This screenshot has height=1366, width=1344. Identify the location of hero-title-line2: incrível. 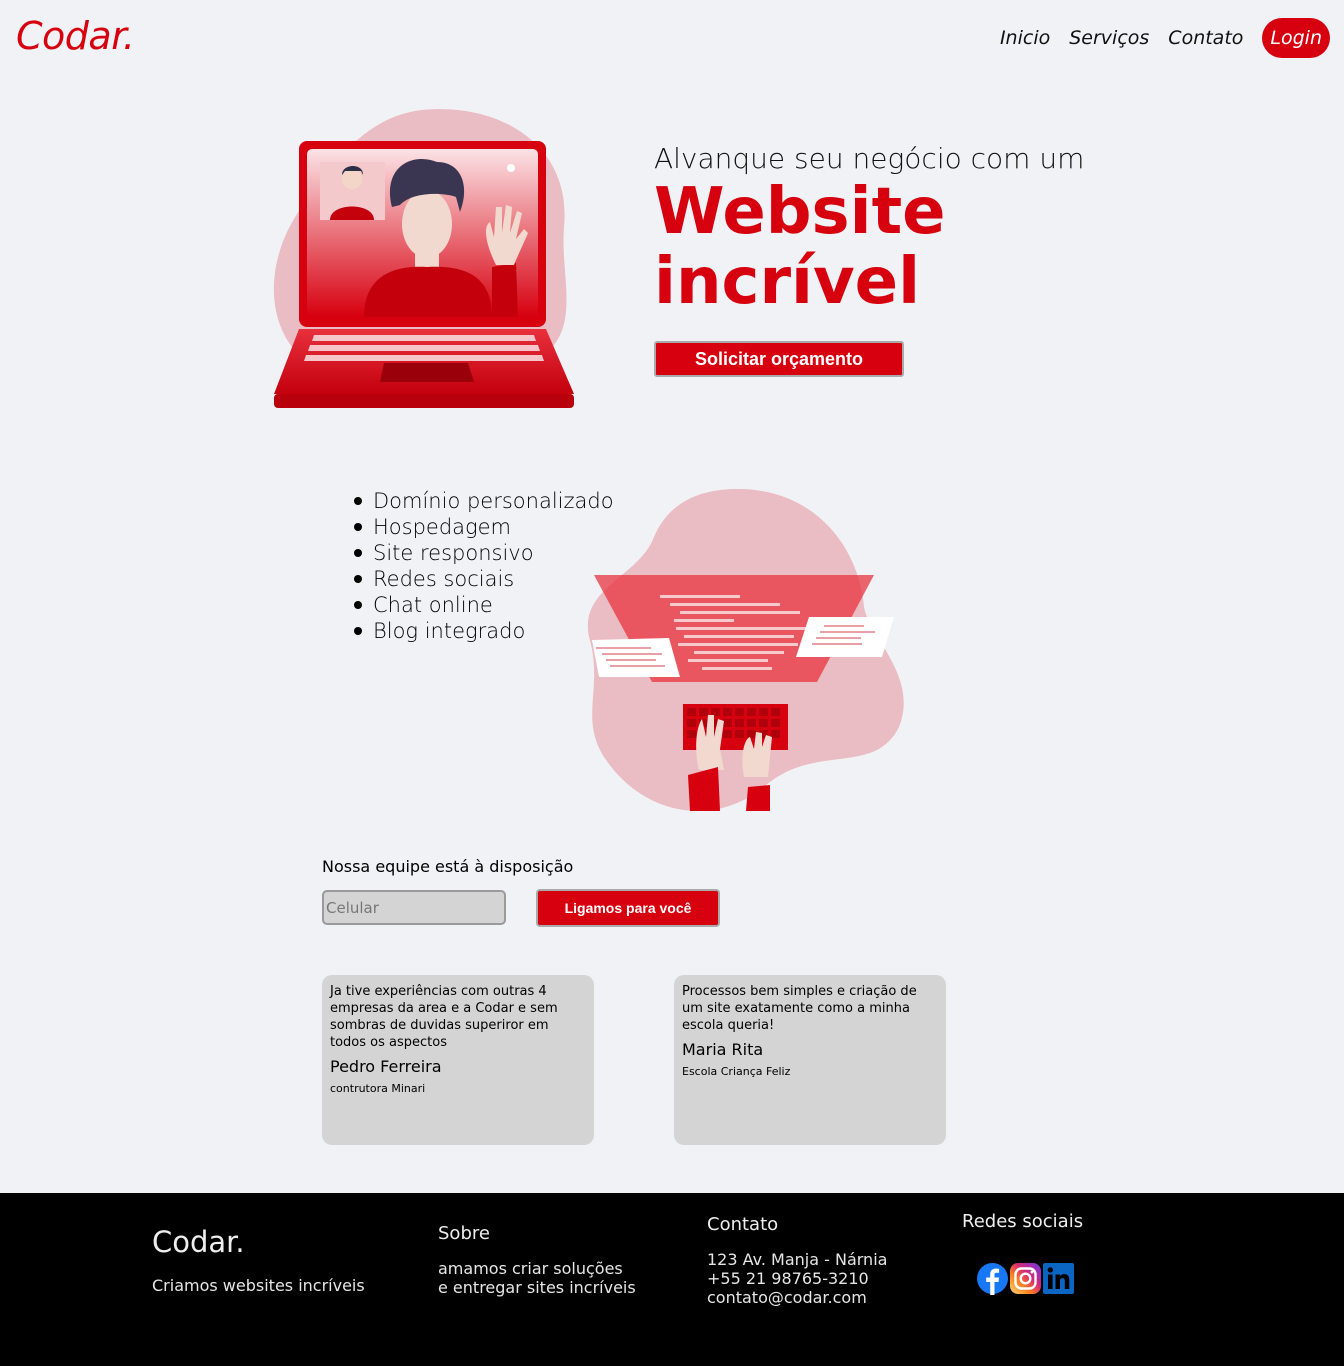
(787, 282).